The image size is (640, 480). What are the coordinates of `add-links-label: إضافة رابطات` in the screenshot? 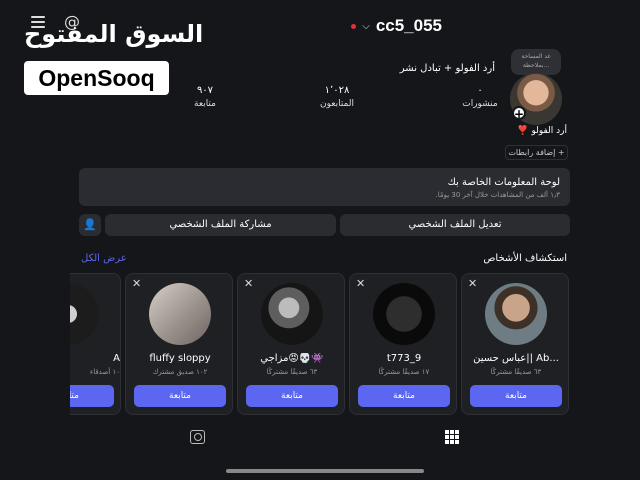 It's located at (532, 152).